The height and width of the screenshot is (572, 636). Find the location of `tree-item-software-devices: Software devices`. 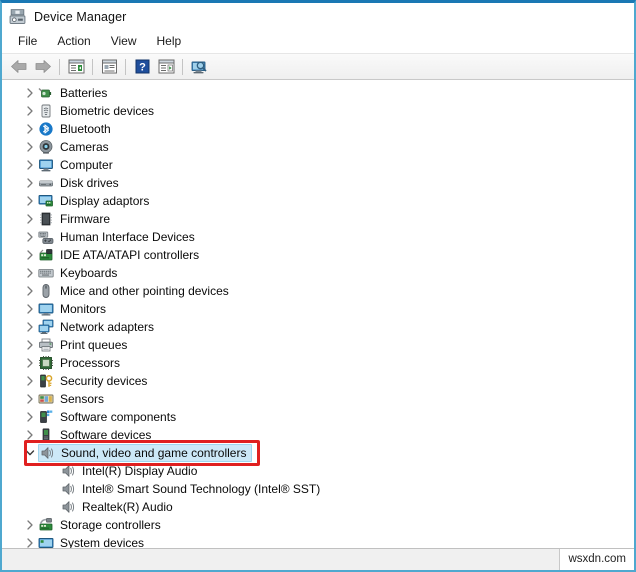

tree-item-software-devices: Software devices is located at coordinates (318, 435).